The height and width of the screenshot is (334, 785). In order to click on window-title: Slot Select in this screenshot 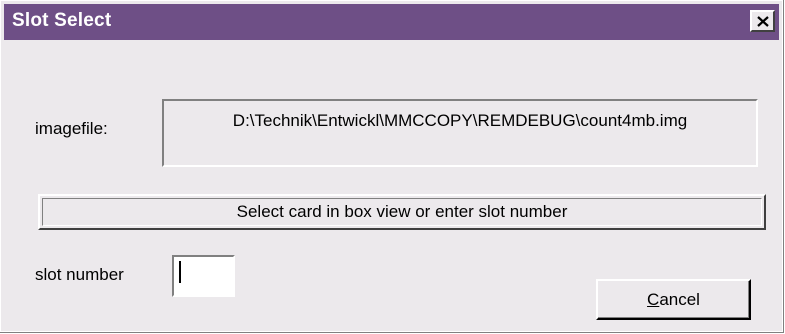, I will do `click(62, 20)`.